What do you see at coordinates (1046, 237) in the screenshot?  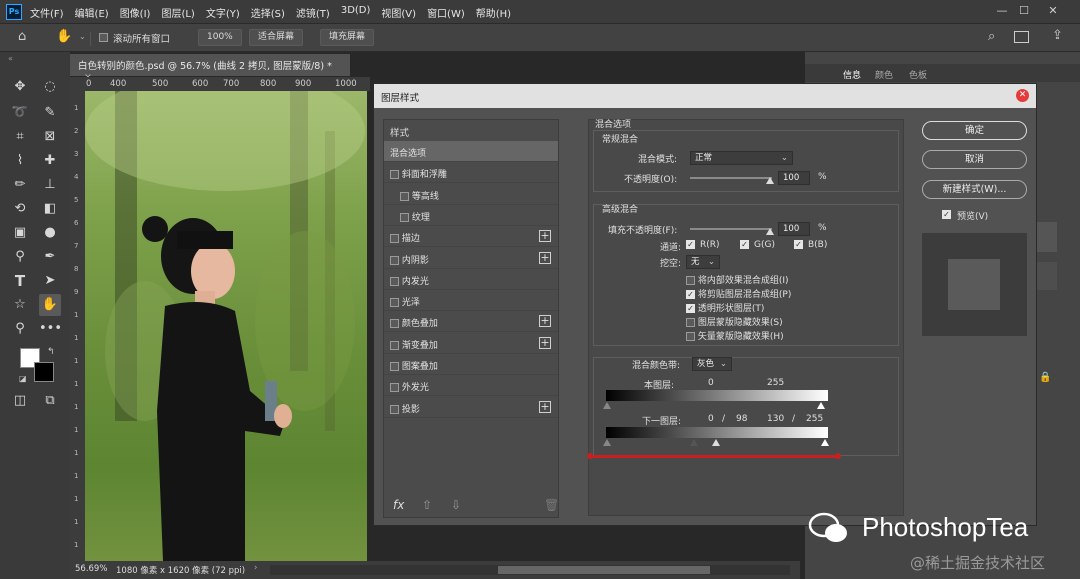 I see `layer-thumb` at bounding box center [1046, 237].